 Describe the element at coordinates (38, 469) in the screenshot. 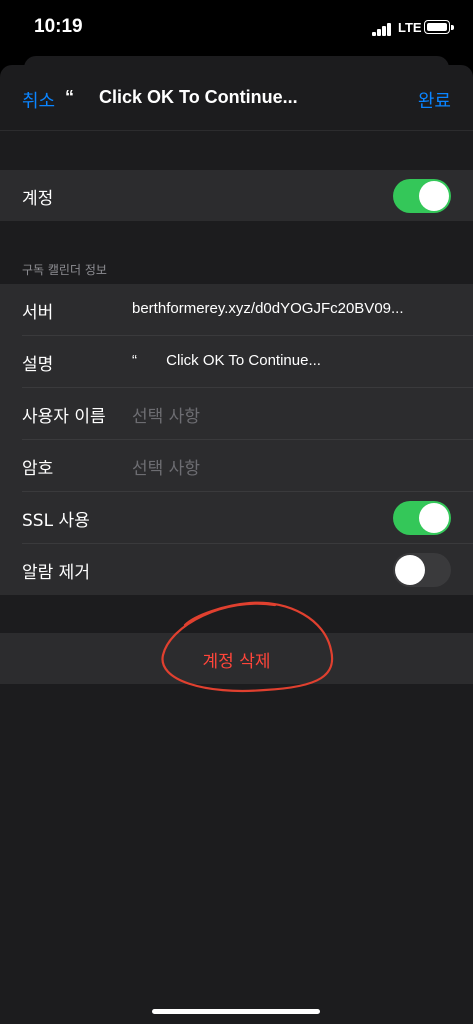

I see `password-label: 암호` at that location.